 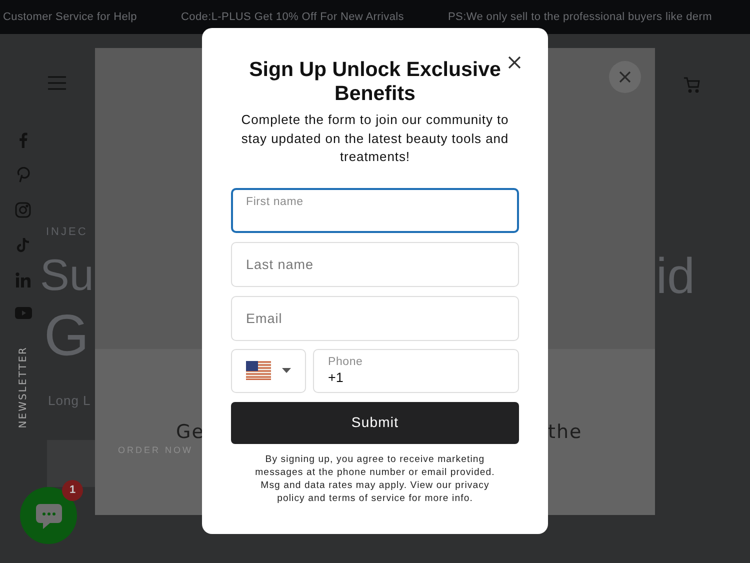 I want to click on menu-icon, so click(x=57, y=83).